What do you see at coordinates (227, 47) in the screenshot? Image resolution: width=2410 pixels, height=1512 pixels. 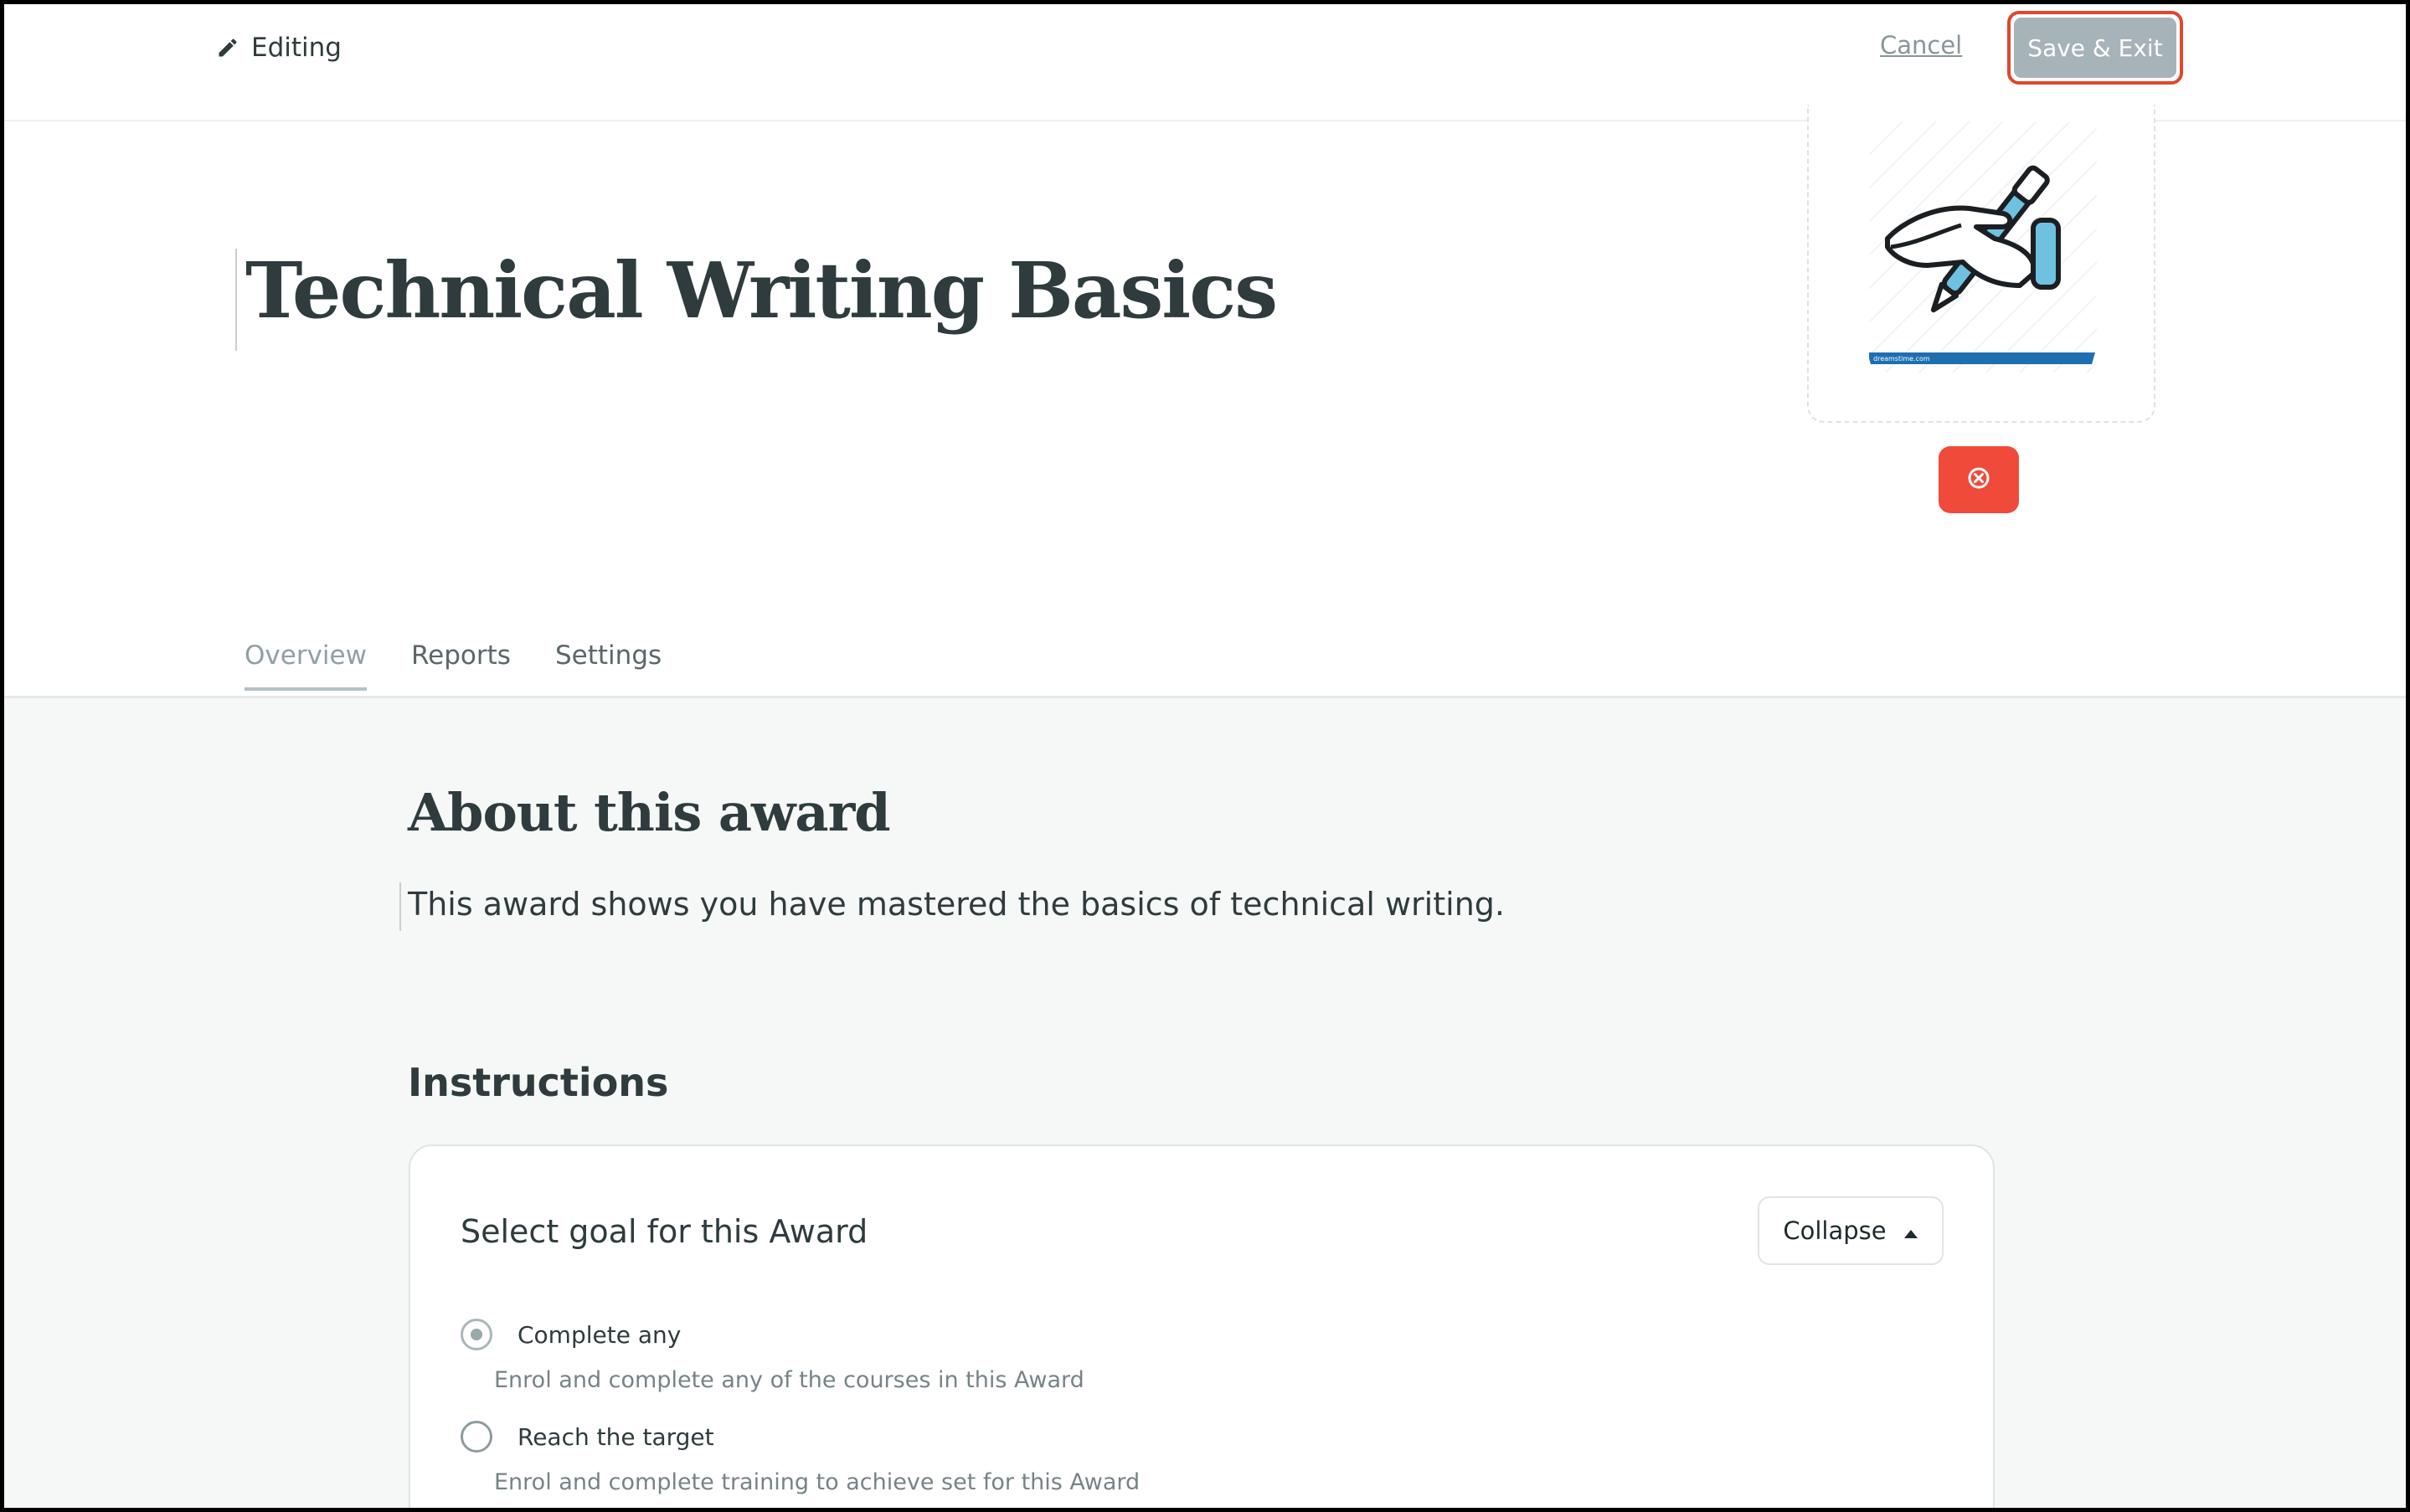 I see `pencil-icon` at bounding box center [227, 47].